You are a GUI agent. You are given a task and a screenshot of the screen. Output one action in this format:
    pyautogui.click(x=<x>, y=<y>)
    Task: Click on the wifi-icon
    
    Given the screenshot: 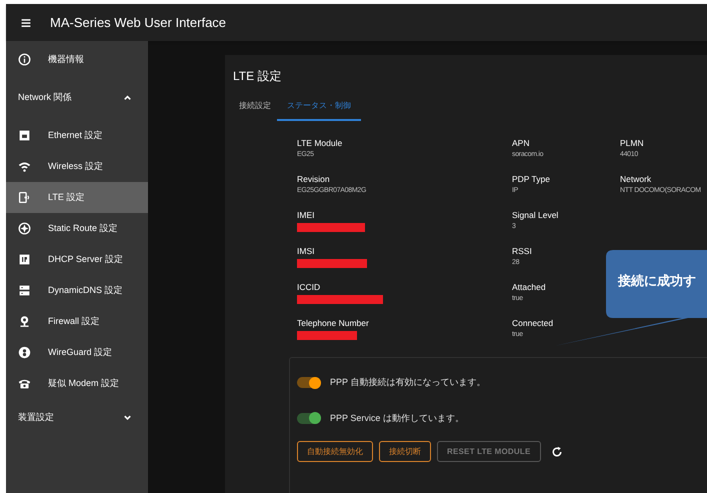 What is the action you would take?
    pyautogui.click(x=24, y=166)
    